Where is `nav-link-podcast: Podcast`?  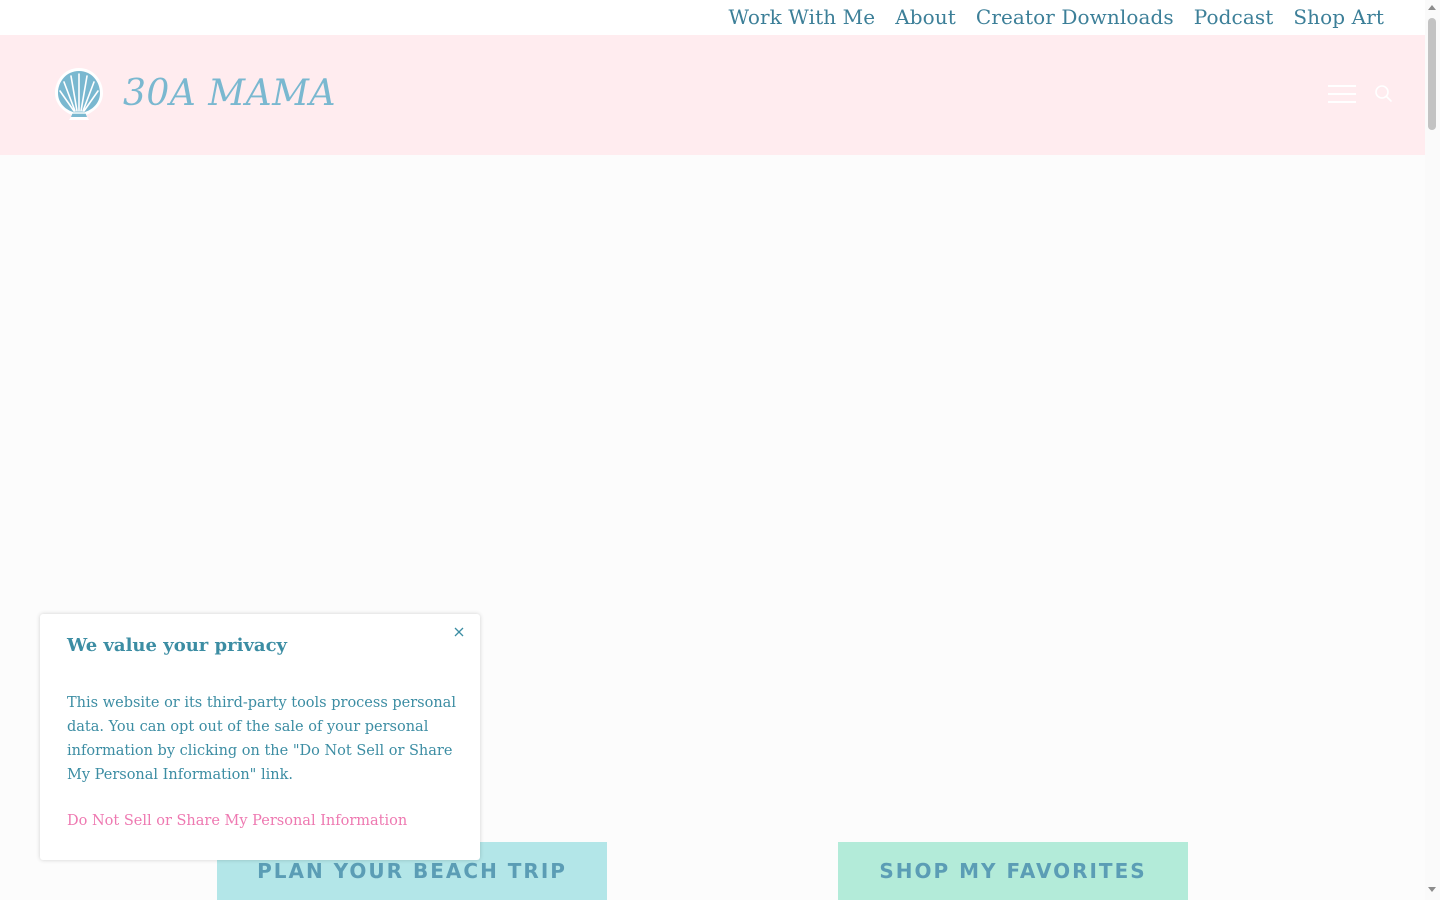
nav-link-podcast: Podcast is located at coordinates (1234, 17).